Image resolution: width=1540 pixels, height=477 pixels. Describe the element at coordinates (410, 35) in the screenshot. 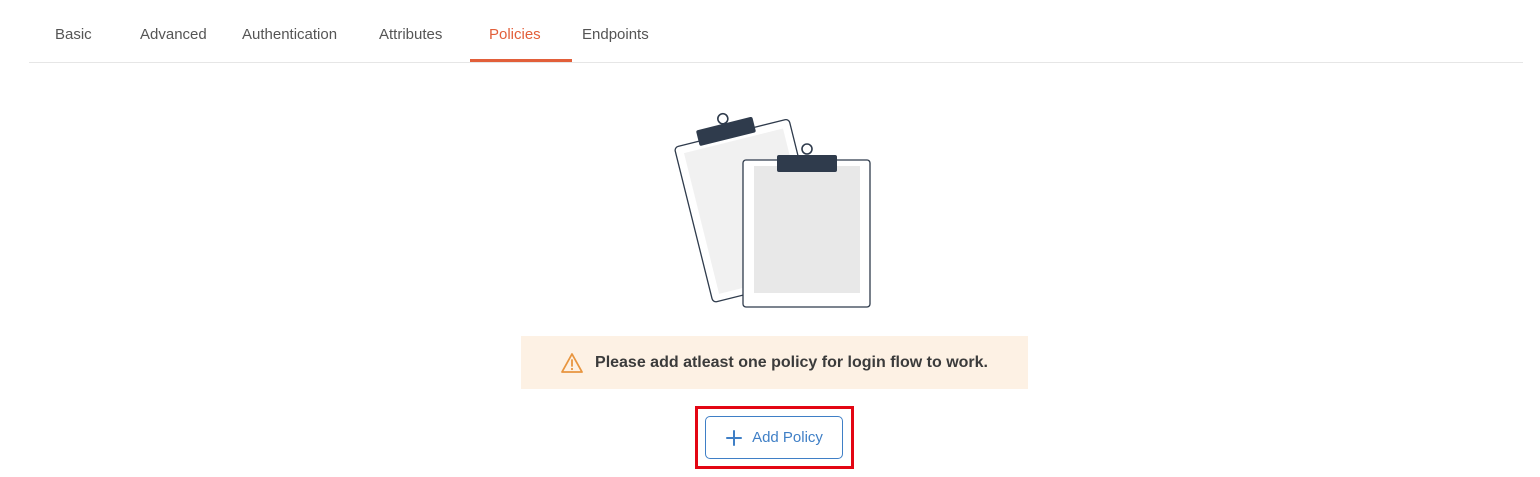

I see `tab-attributes: Attributes` at that location.